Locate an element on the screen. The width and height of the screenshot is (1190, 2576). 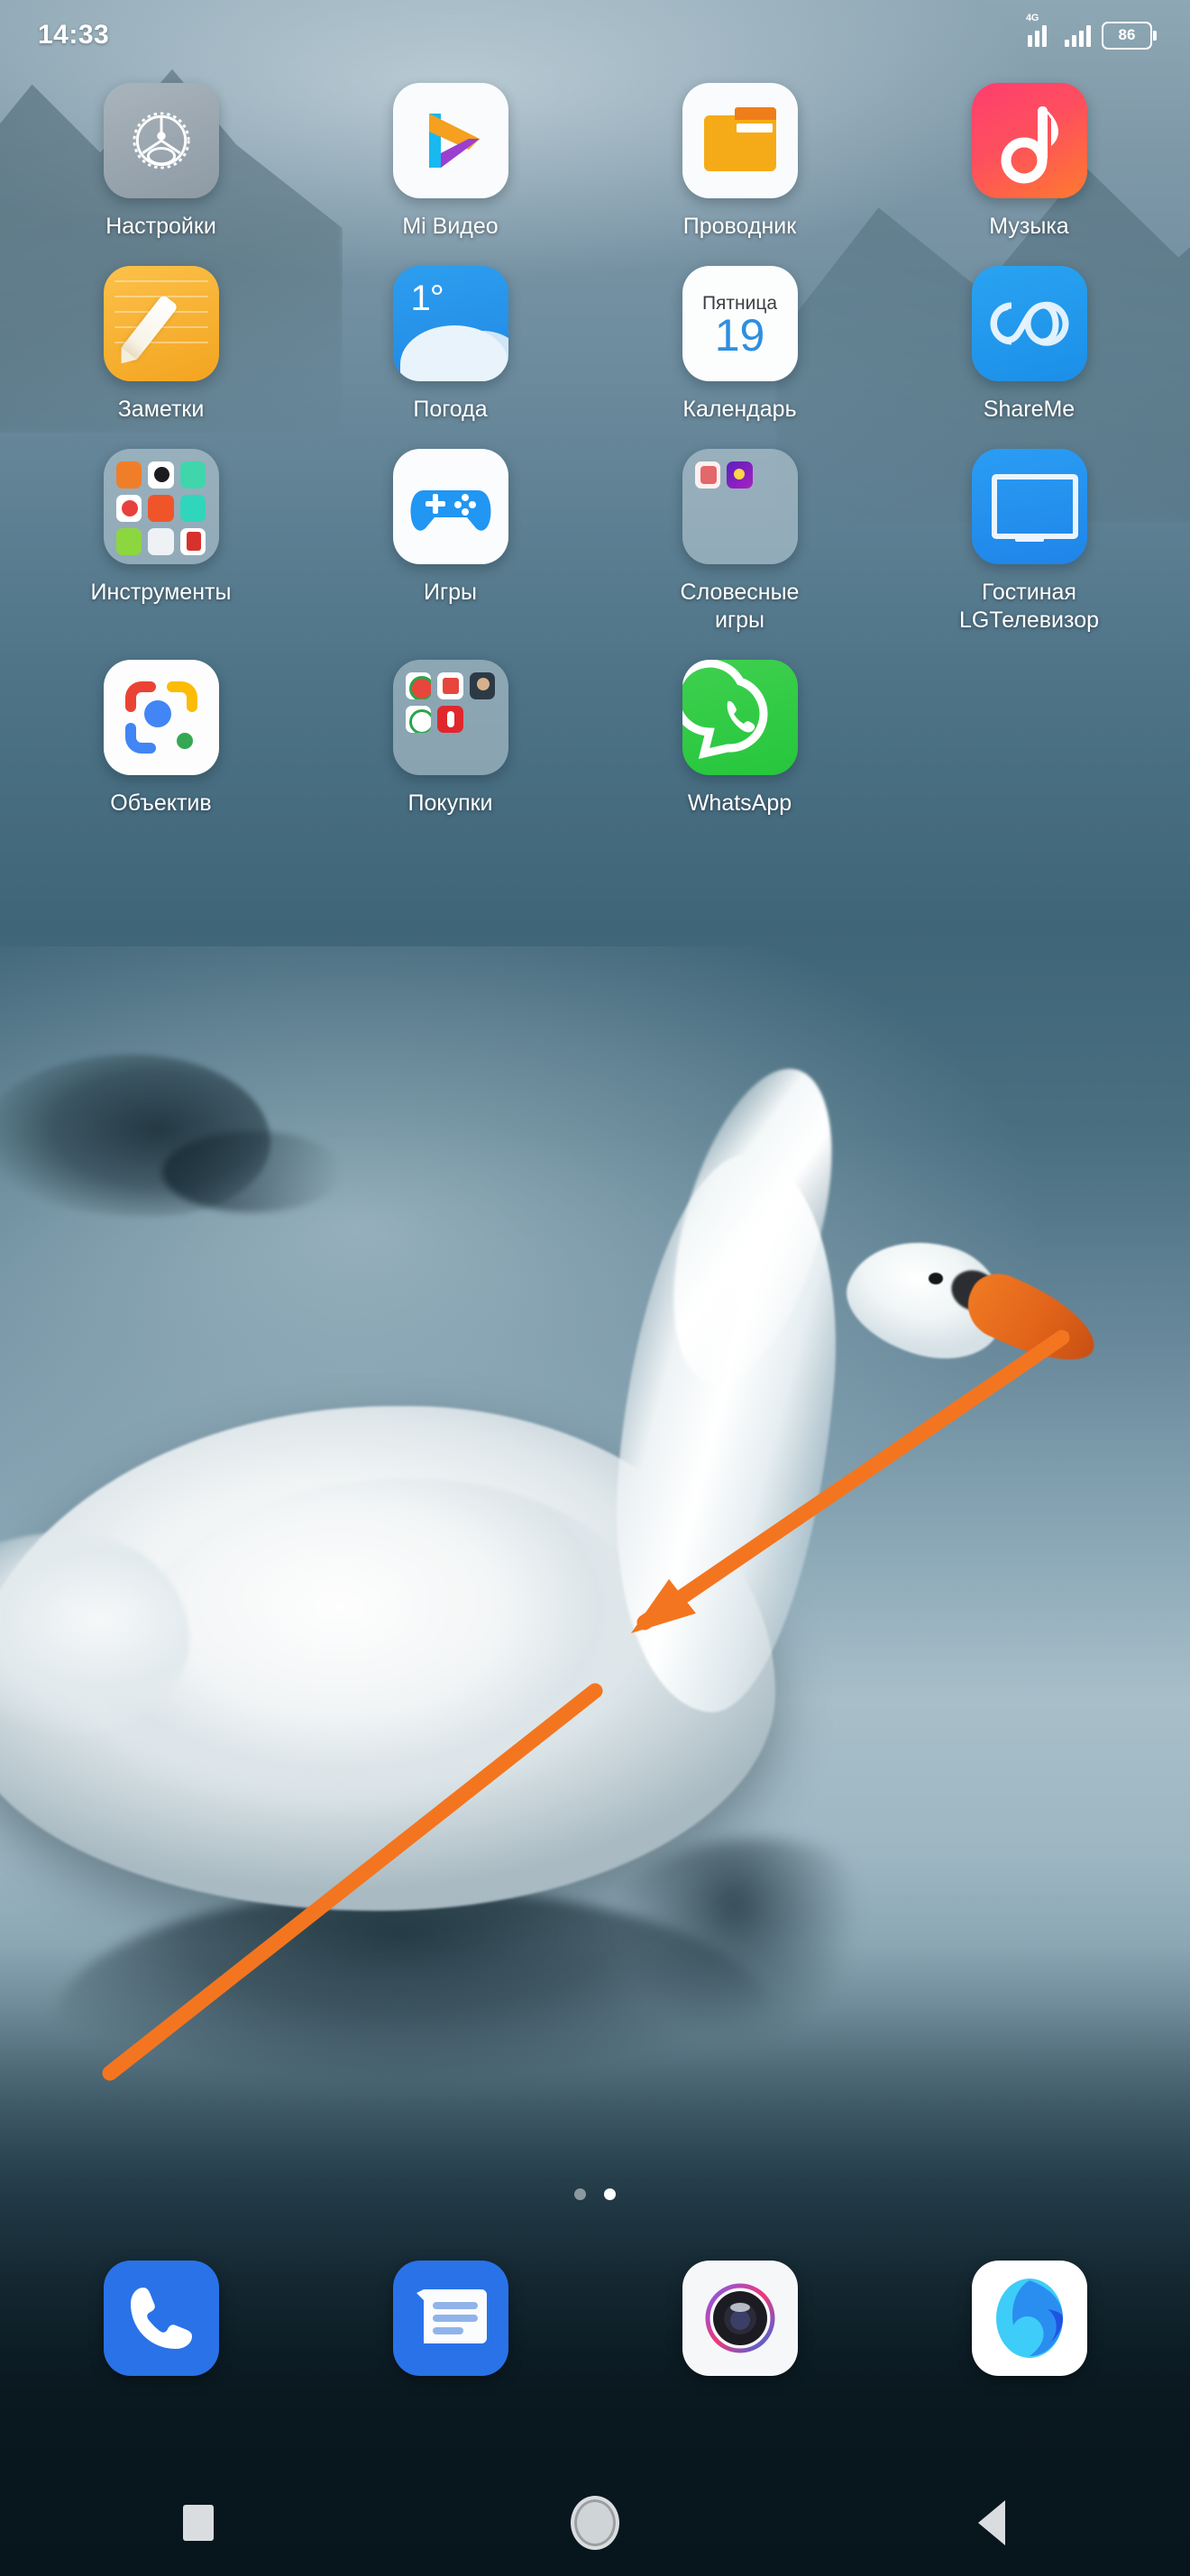
back-button is located at coordinates (992, 2523).